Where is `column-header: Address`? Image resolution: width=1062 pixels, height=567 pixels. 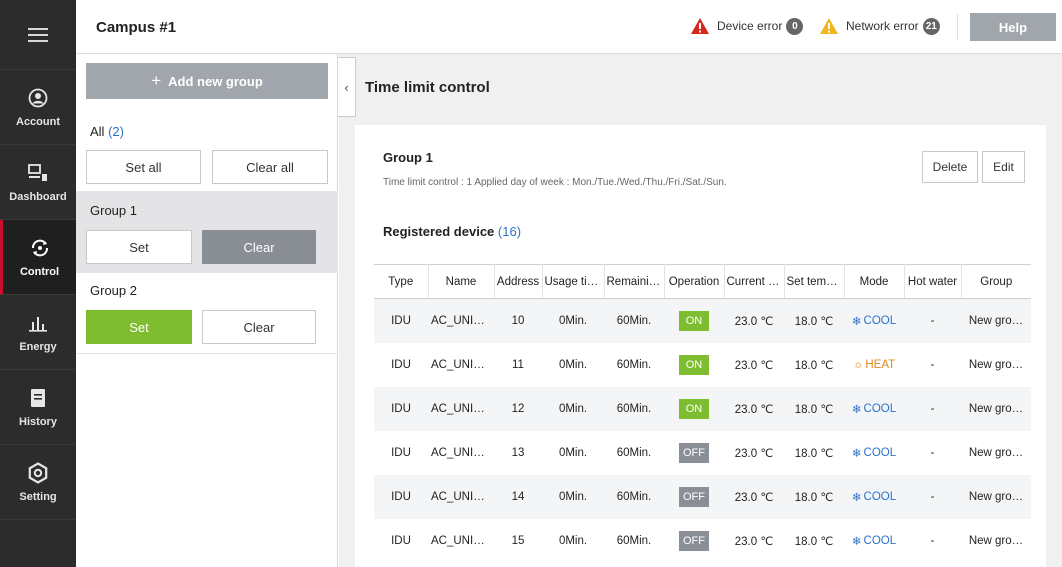
column-header: Address is located at coordinates (518, 281).